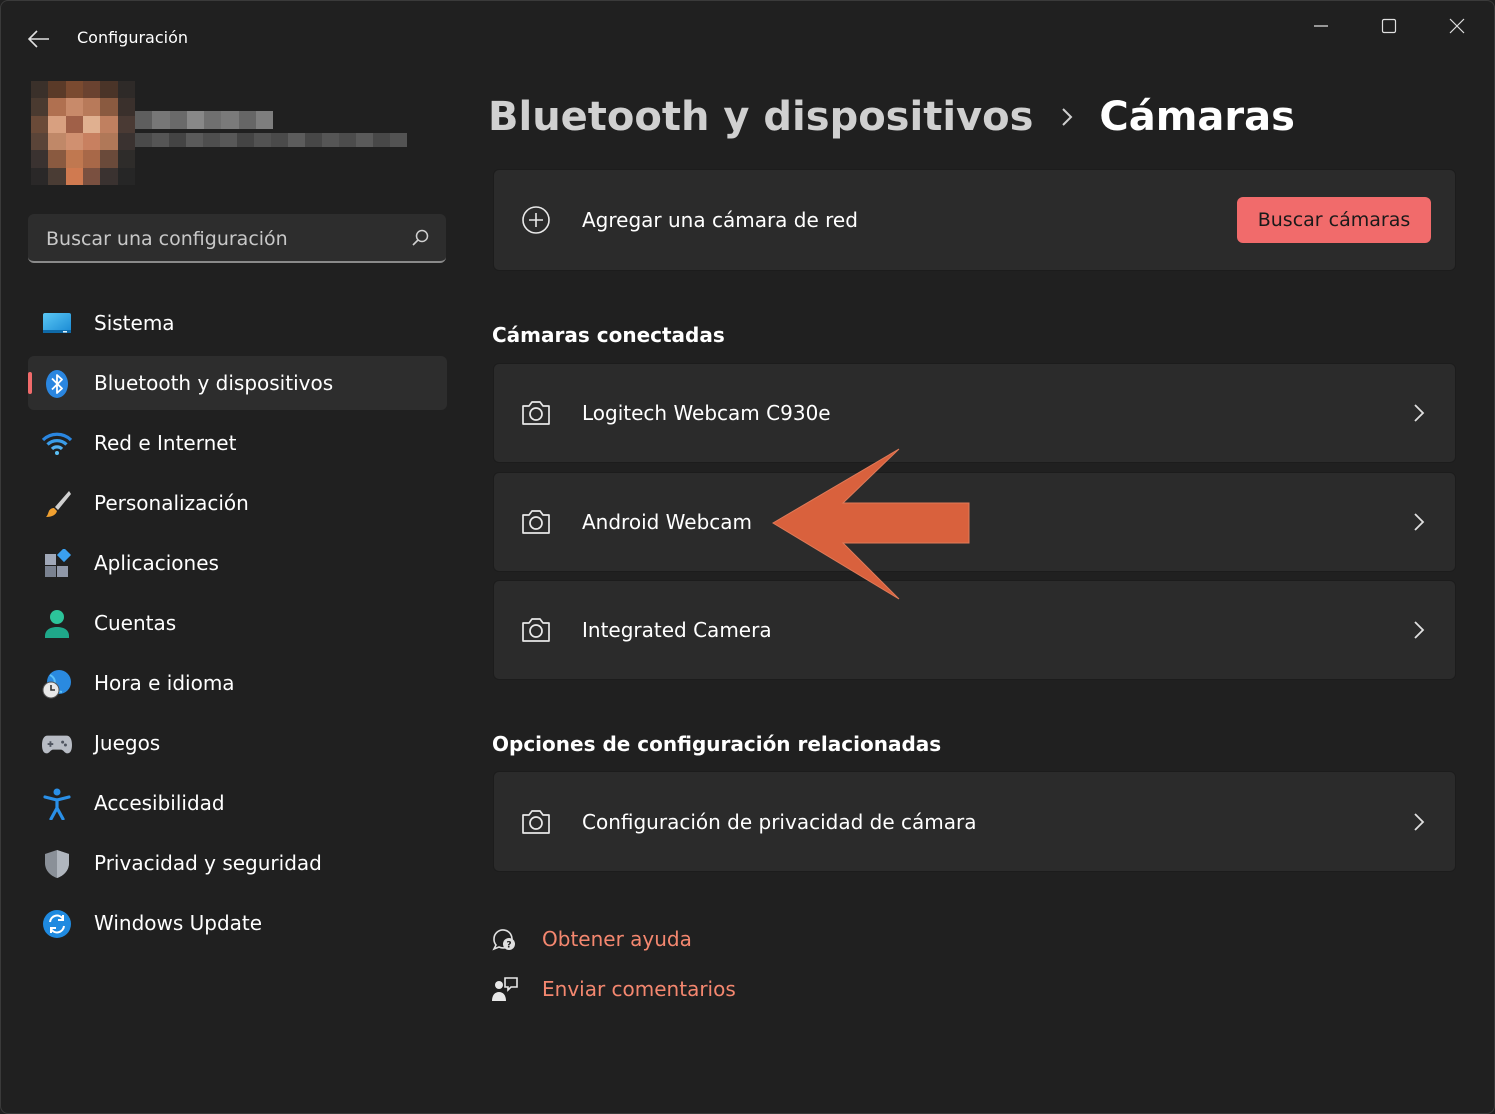  I want to click on sidebar-item-personalizacion: Personalización, so click(237, 503).